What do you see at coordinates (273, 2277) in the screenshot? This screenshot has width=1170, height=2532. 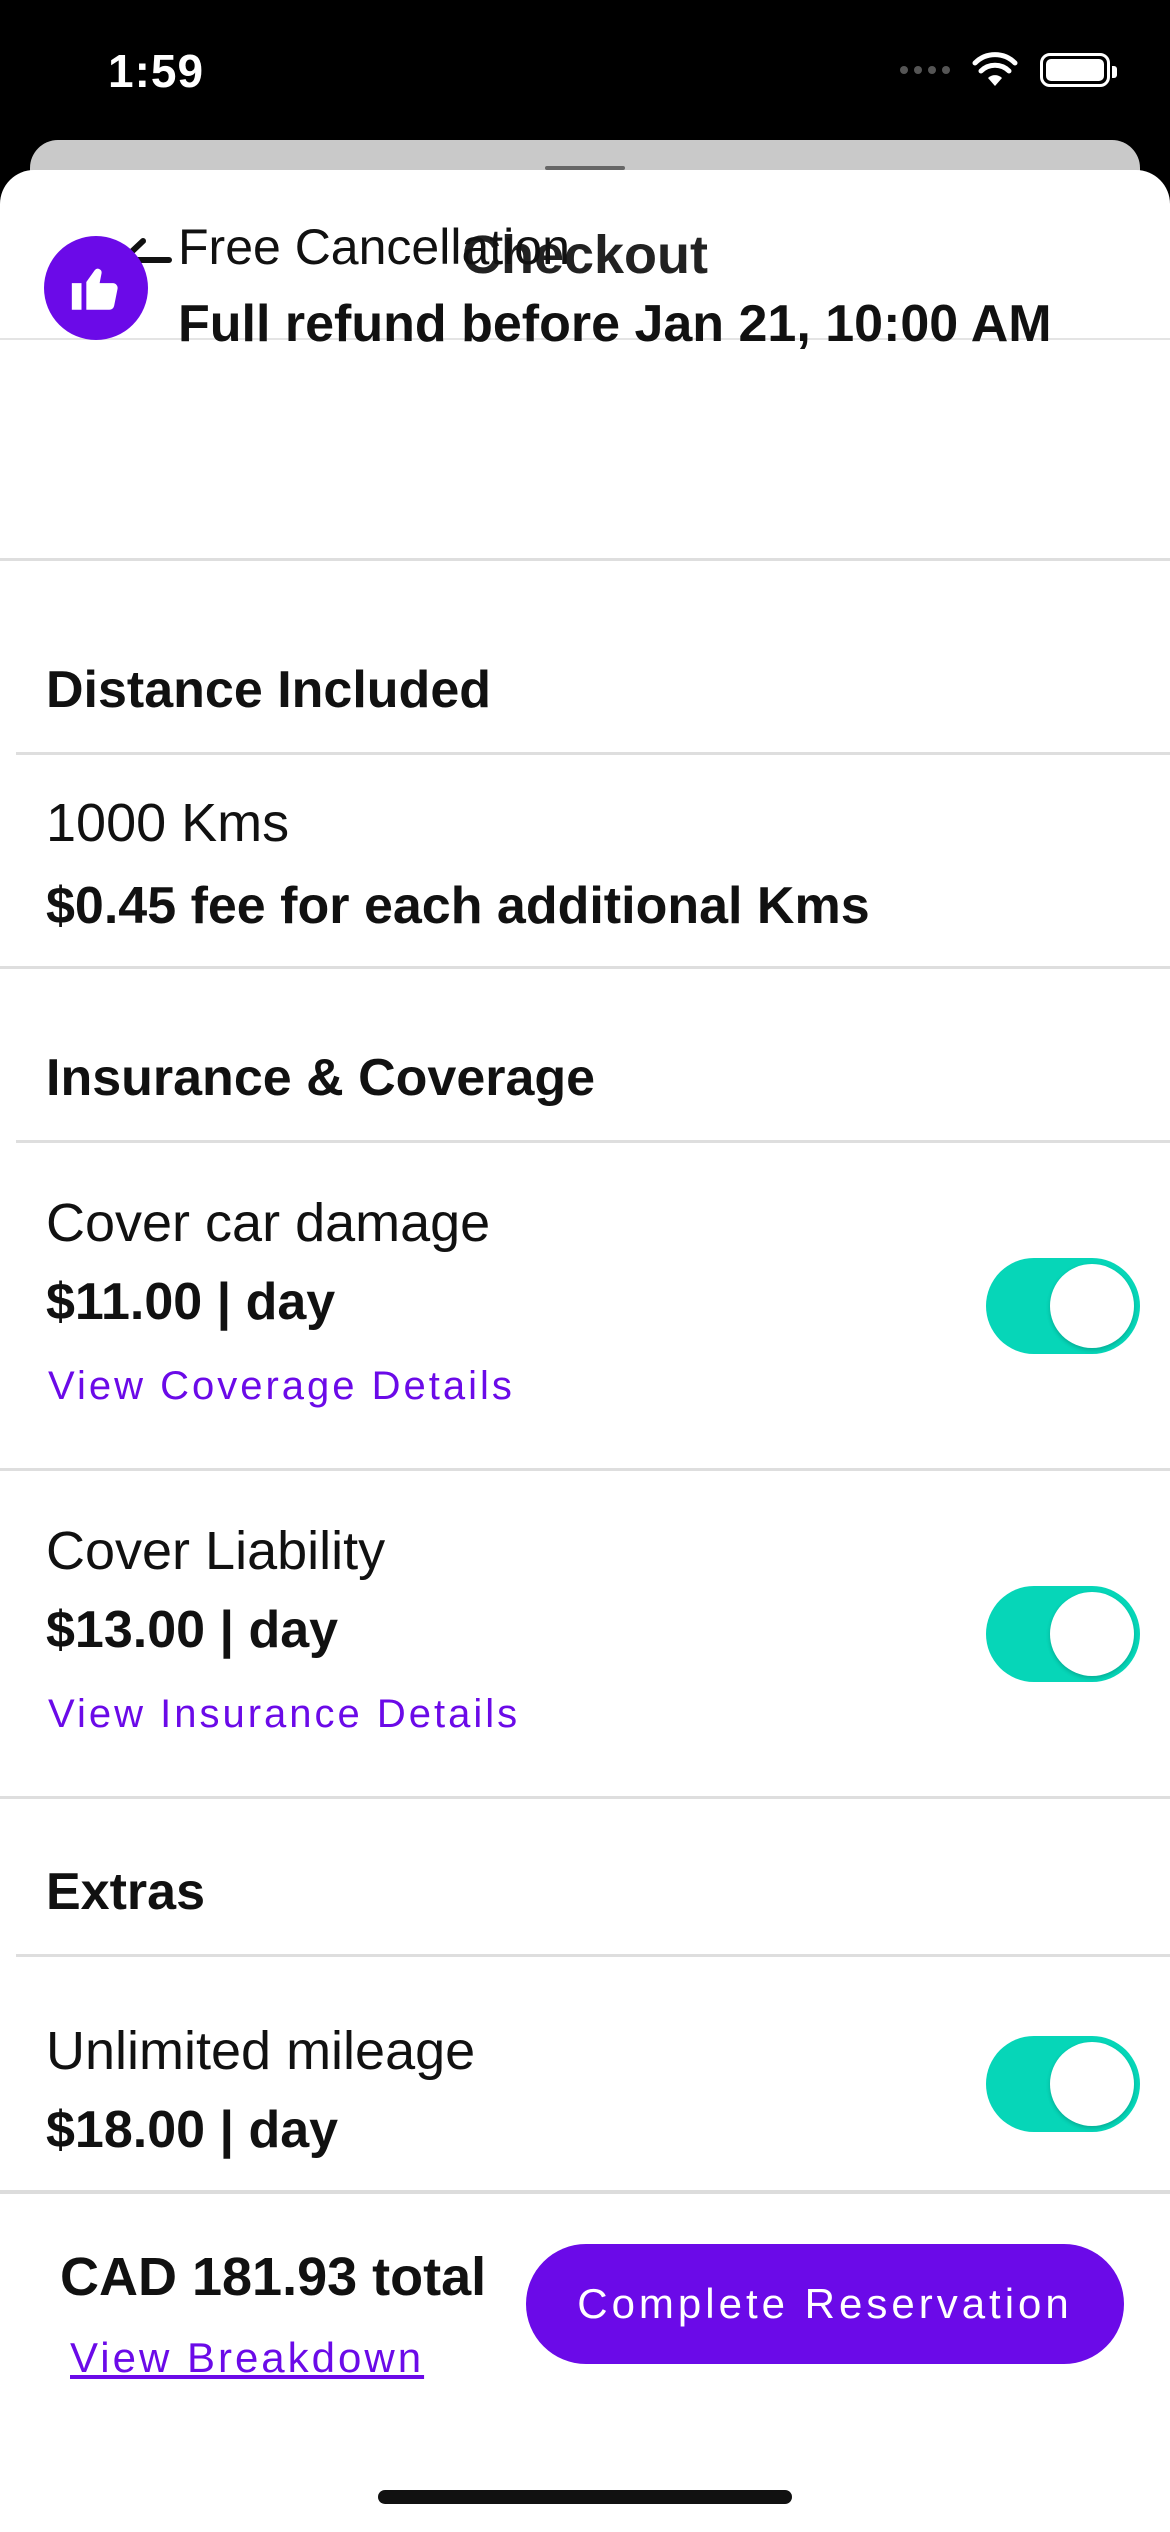 I see `total-price: CAD 181.93 total` at bounding box center [273, 2277].